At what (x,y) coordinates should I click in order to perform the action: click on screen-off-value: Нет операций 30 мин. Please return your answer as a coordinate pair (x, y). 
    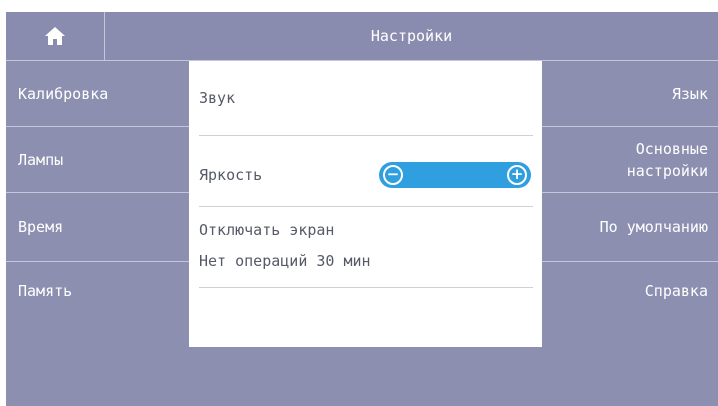
    Looking at the image, I should click on (285, 261).